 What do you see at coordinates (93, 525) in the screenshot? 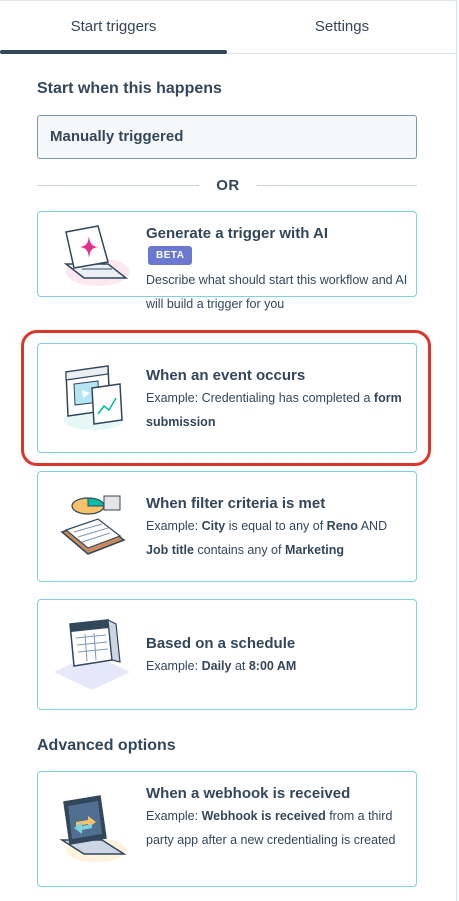
I see `filter-chart-icon` at bounding box center [93, 525].